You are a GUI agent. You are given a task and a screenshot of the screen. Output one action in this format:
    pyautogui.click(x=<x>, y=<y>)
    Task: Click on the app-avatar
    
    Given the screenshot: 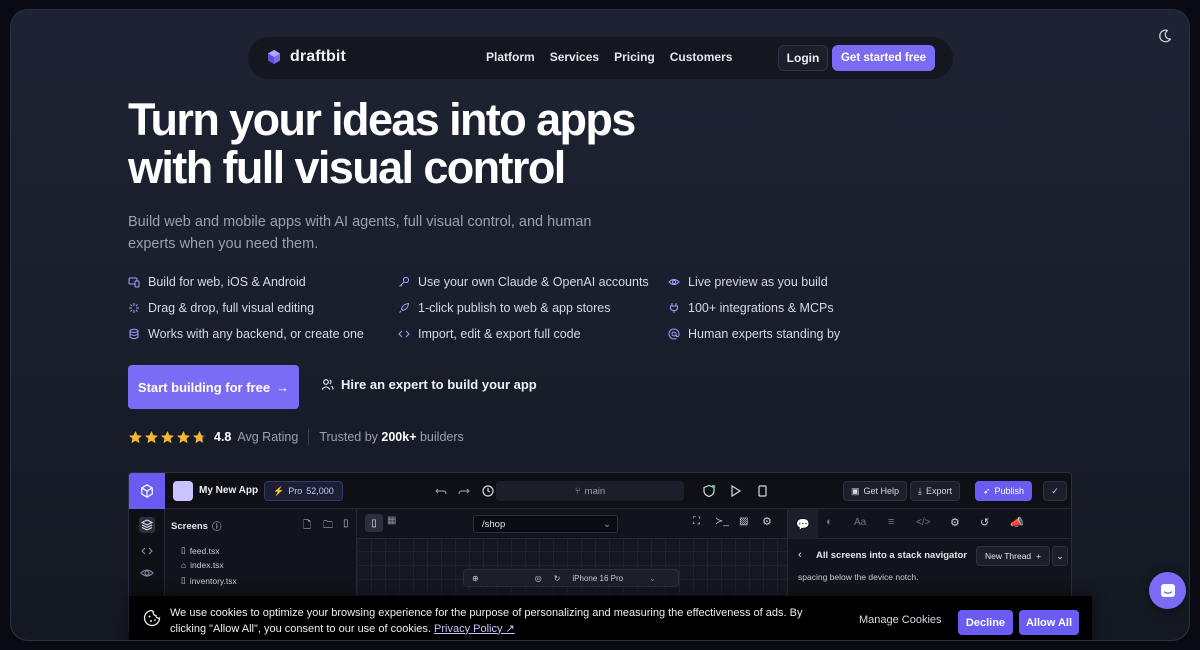 What is the action you would take?
    pyautogui.click(x=183, y=491)
    